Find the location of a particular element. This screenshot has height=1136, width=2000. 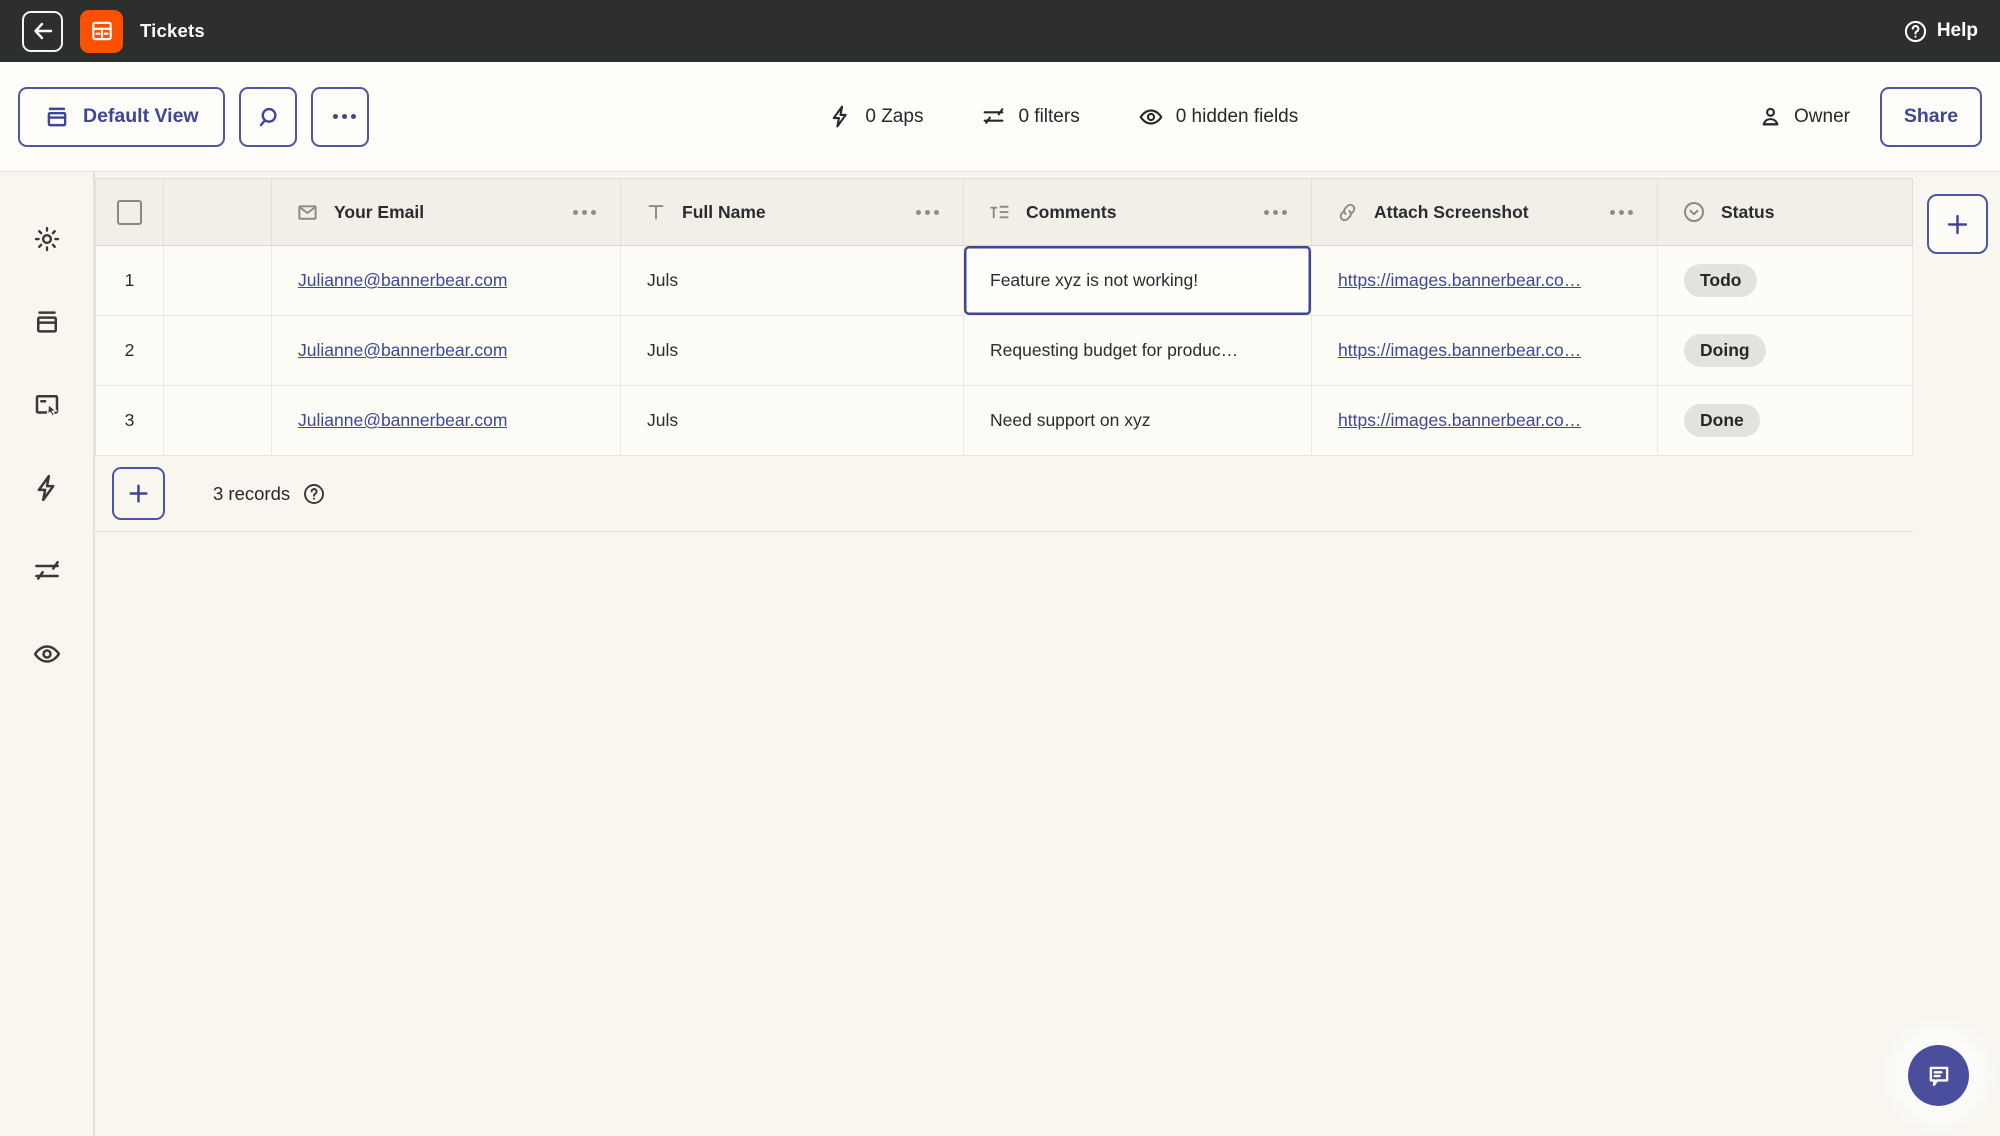

status-badge: Todo is located at coordinates (1721, 280).